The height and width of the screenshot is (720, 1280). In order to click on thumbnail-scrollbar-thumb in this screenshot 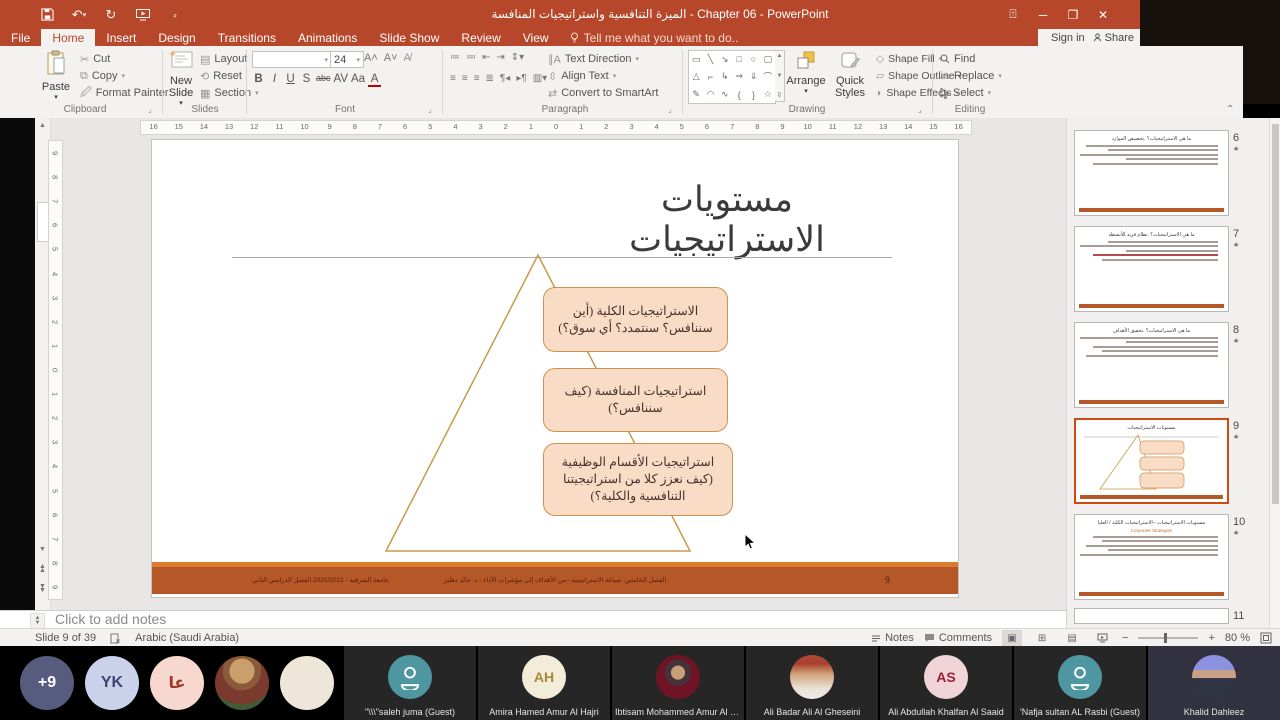, I will do `click(1275, 314)`.